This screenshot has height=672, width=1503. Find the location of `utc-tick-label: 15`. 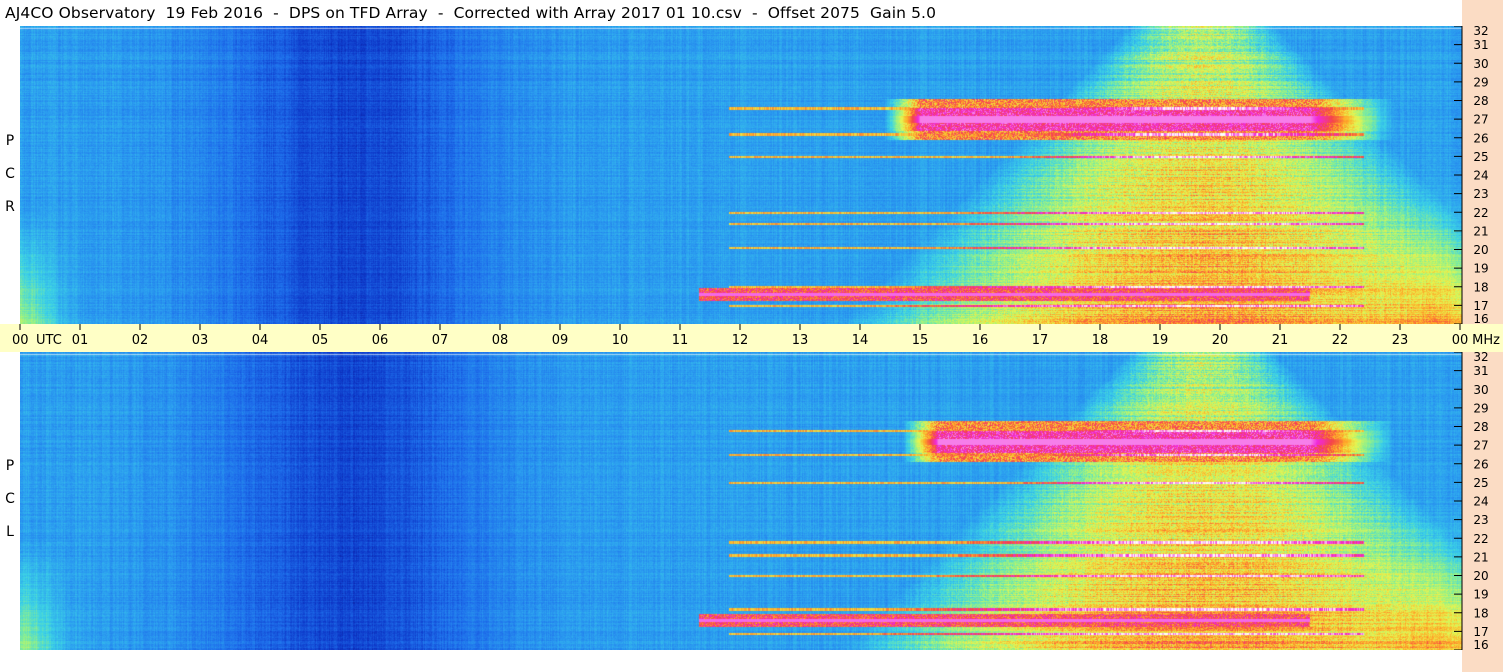

utc-tick-label: 15 is located at coordinates (920, 340).